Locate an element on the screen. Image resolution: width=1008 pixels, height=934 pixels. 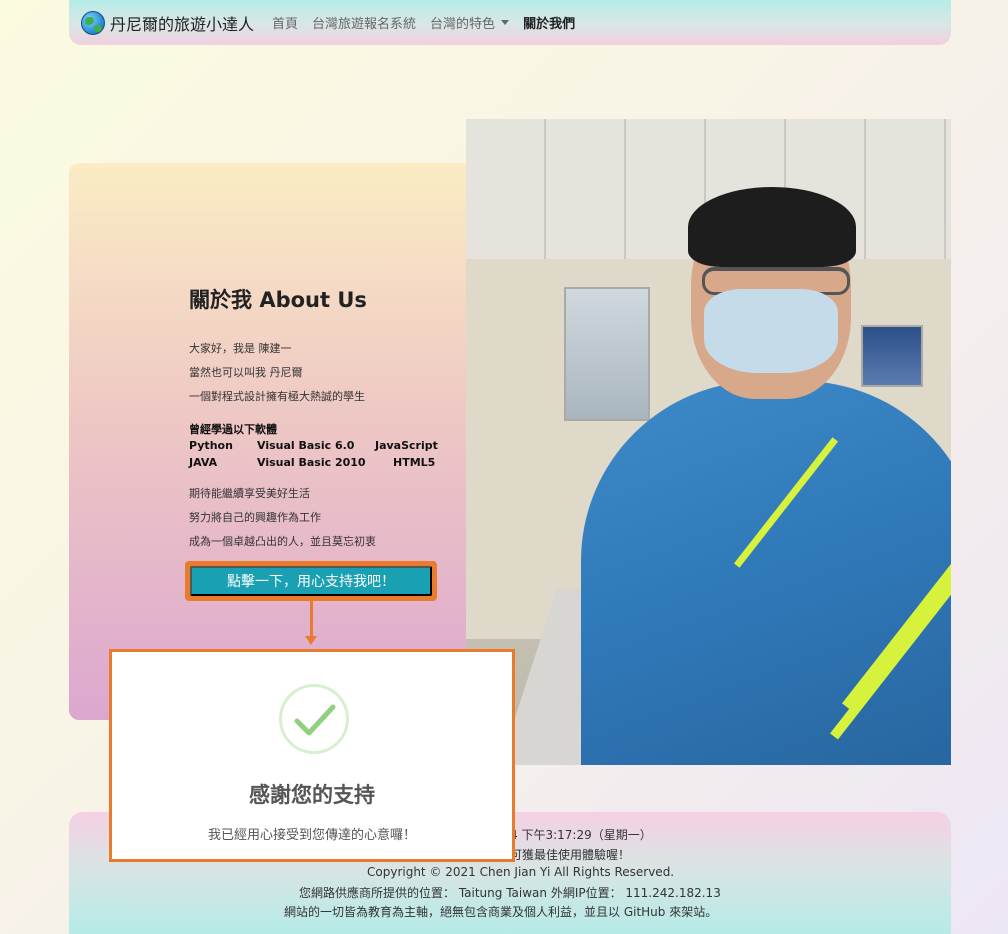
caret-down-icon is located at coordinates (505, 22).